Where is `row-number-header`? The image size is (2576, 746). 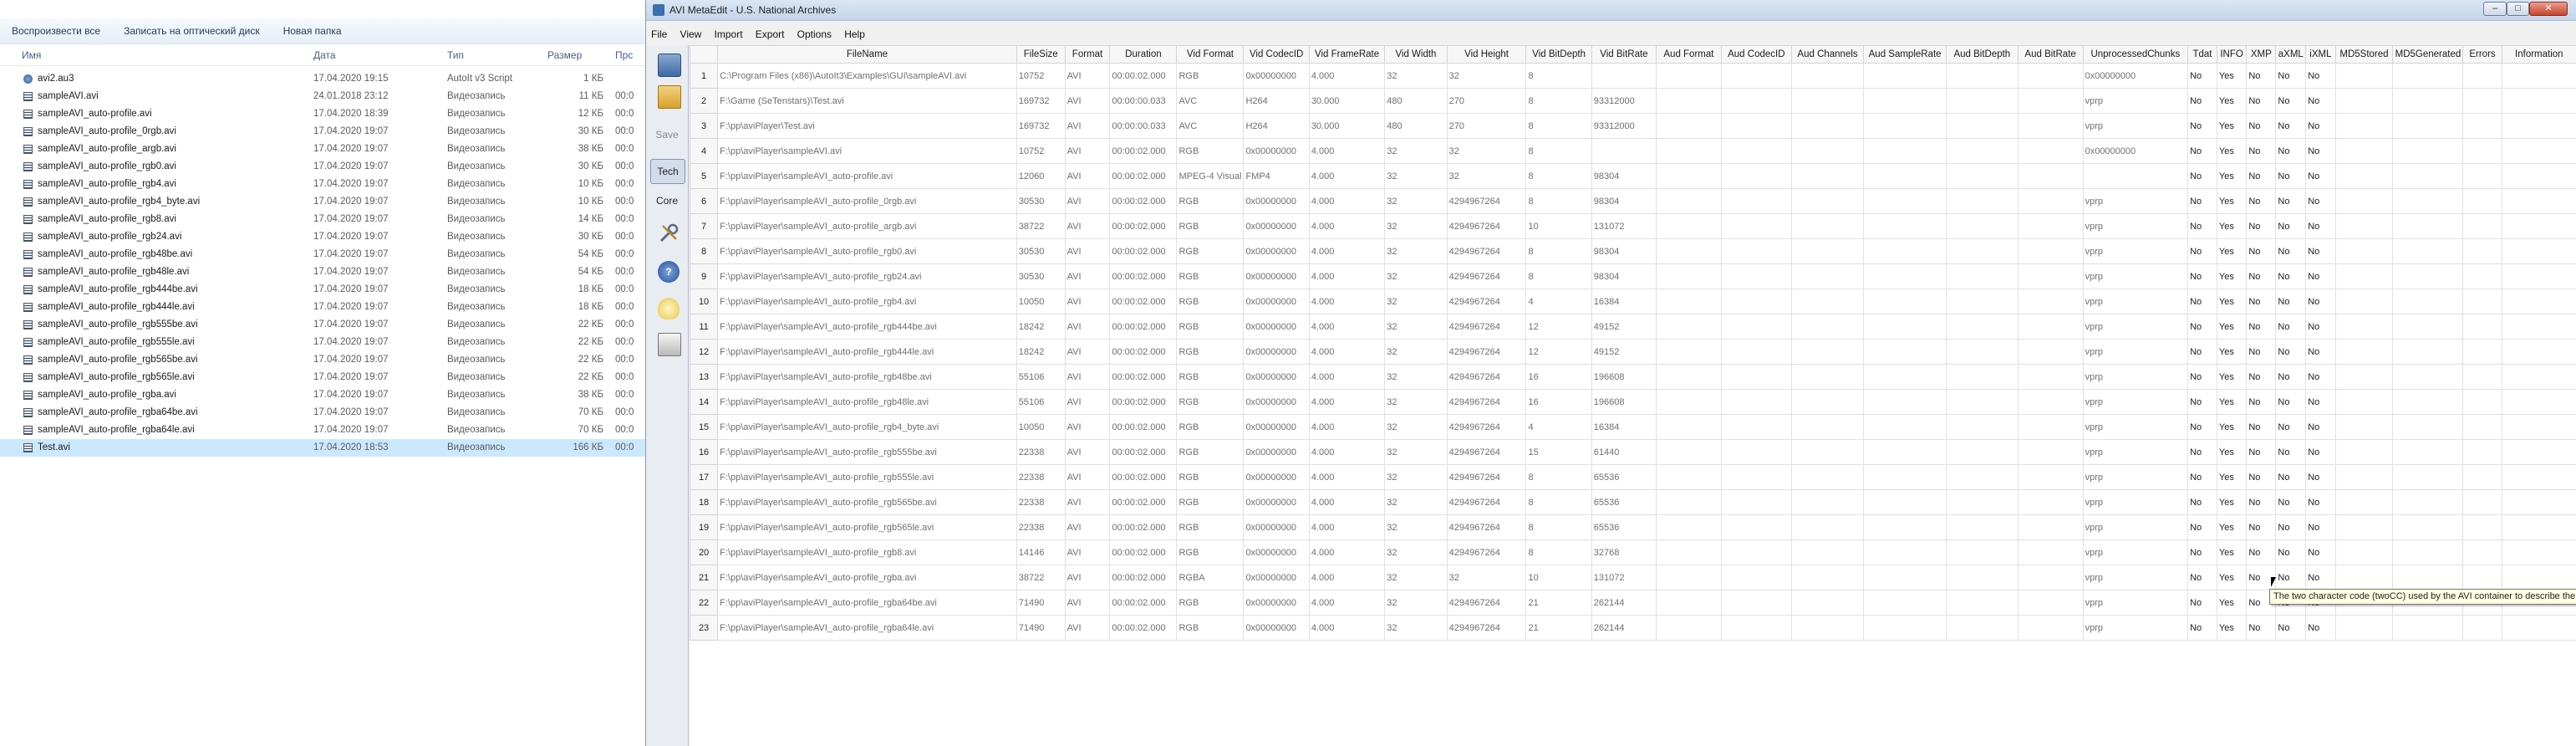 row-number-header is located at coordinates (704, 54).